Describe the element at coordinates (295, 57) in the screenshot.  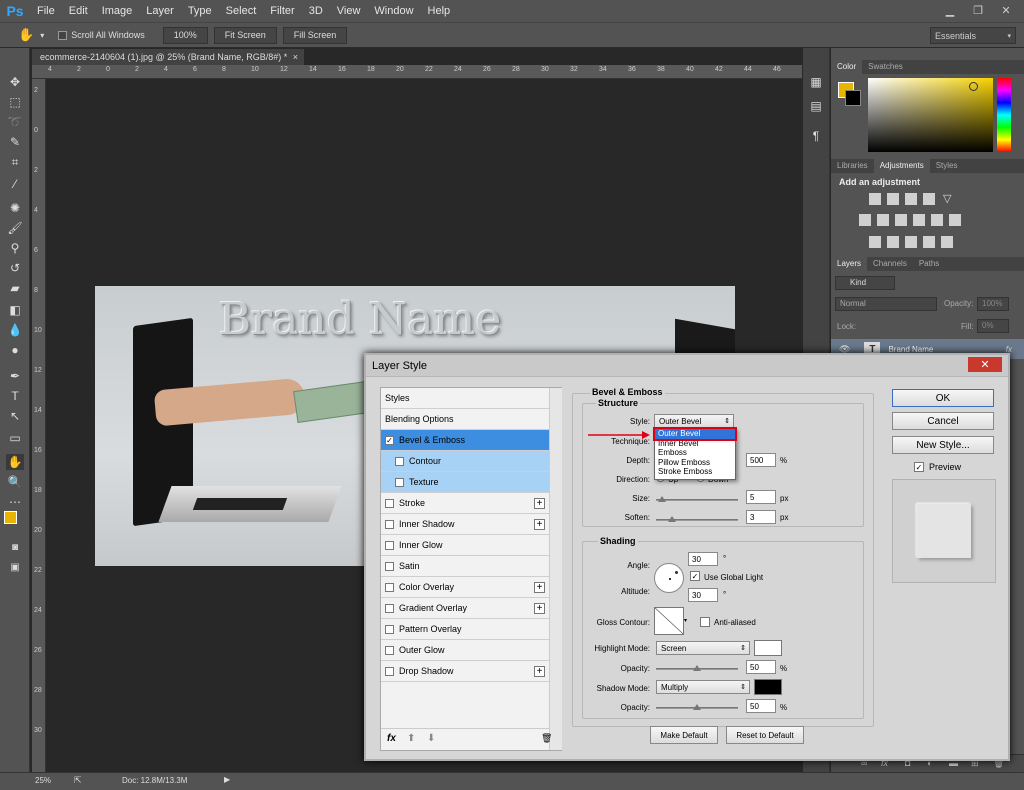
I see `close-tab-icon: ×` at that location.